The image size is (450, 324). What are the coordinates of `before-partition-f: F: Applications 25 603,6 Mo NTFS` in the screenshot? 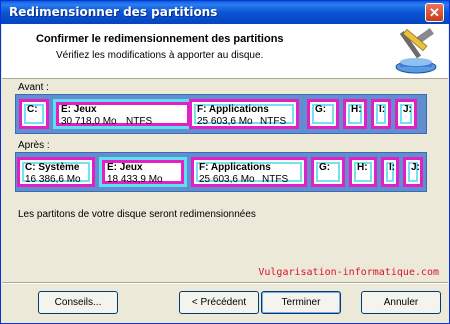 It's located at (244, 114).